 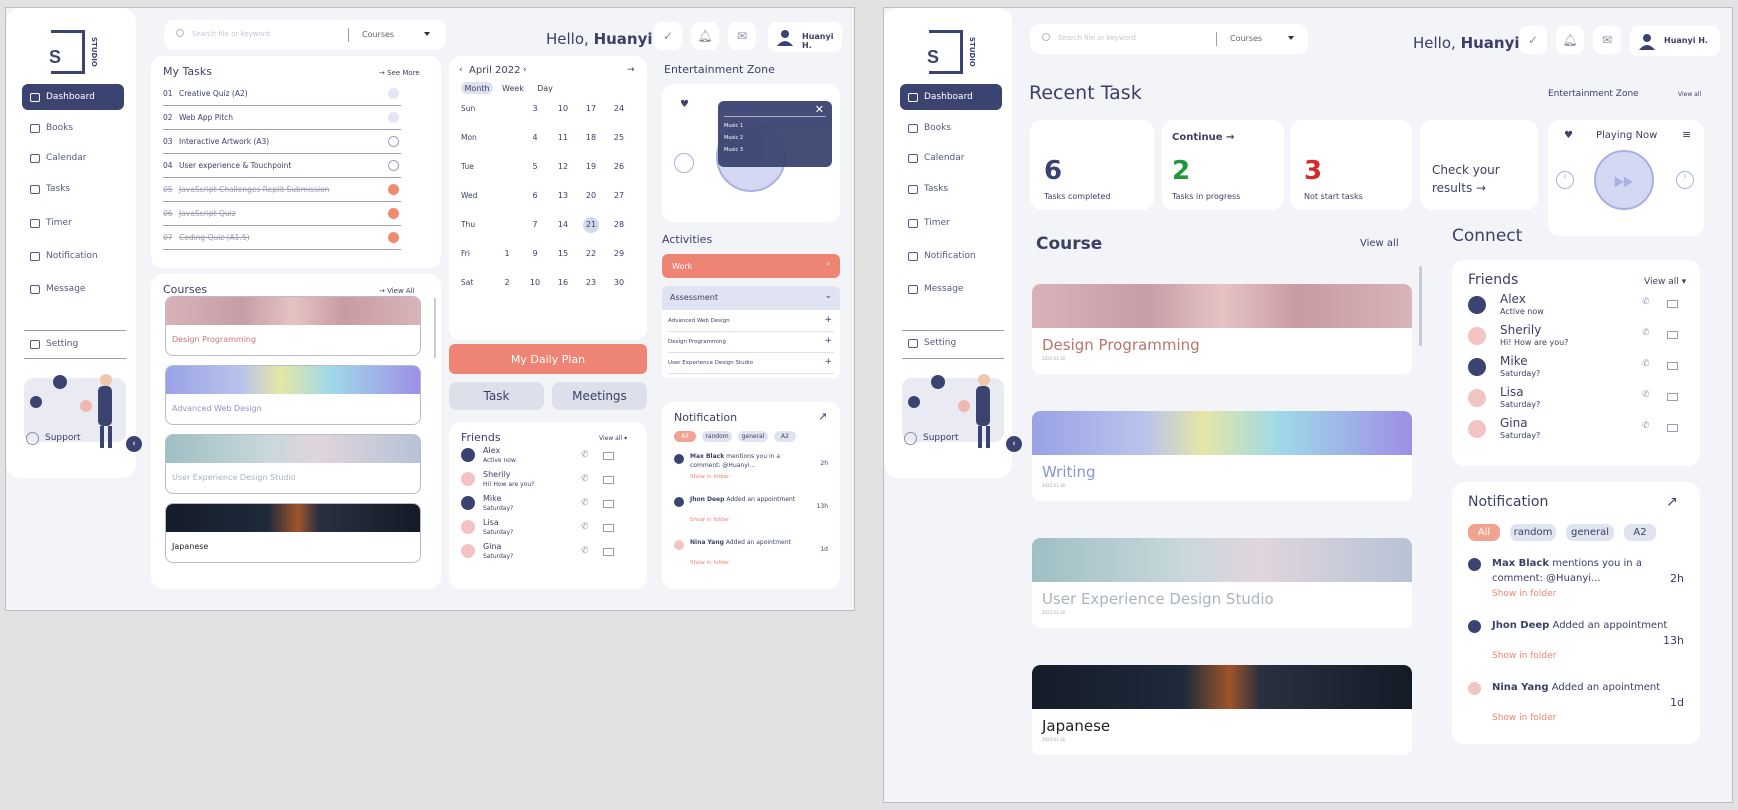 I want to click on check-button: ✓, so click(x=668, y=36).